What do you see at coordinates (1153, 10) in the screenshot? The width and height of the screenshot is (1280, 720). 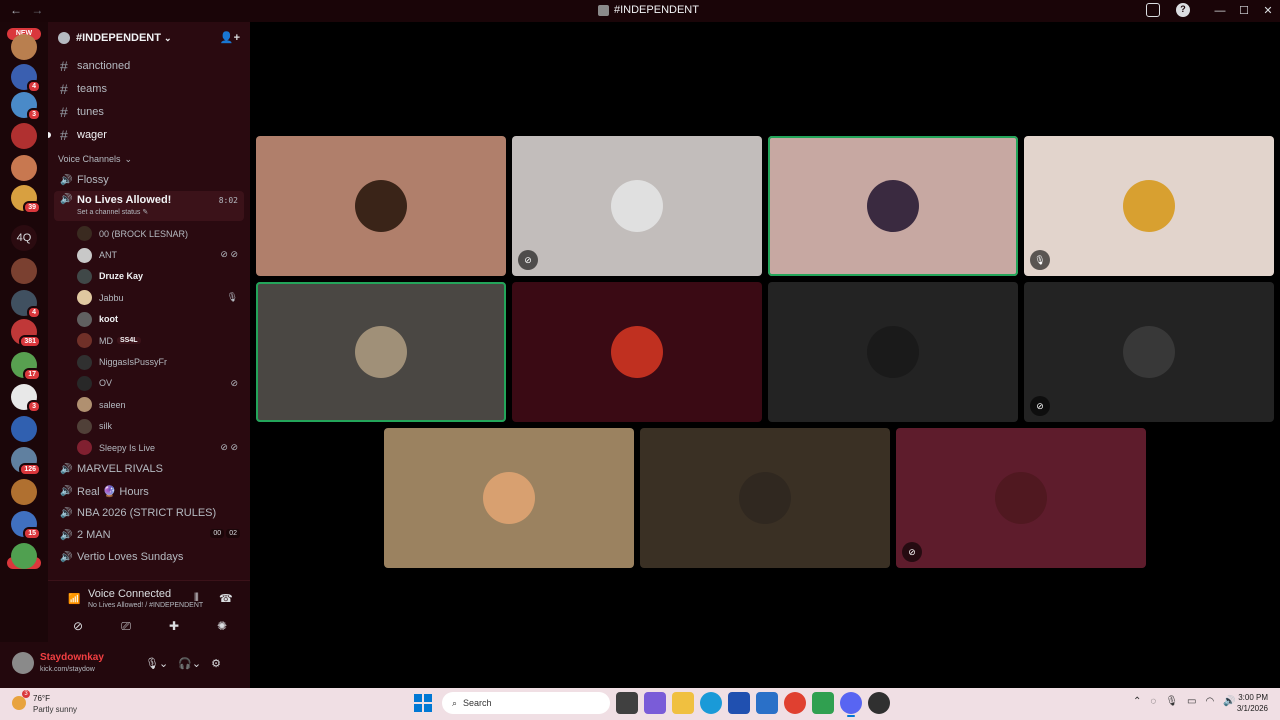 I see `inbox-icon` at bounding box center [1153, 10].